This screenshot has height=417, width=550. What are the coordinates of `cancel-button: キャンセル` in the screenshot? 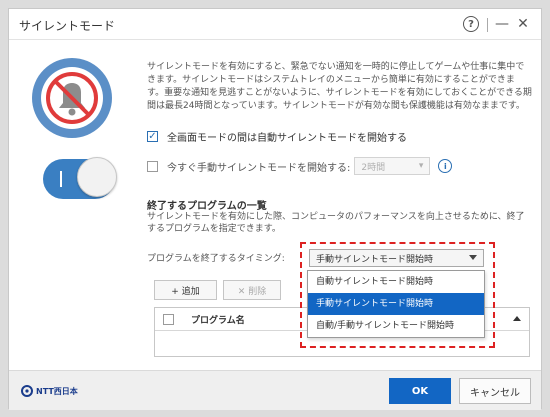 It's located at (495, 391).